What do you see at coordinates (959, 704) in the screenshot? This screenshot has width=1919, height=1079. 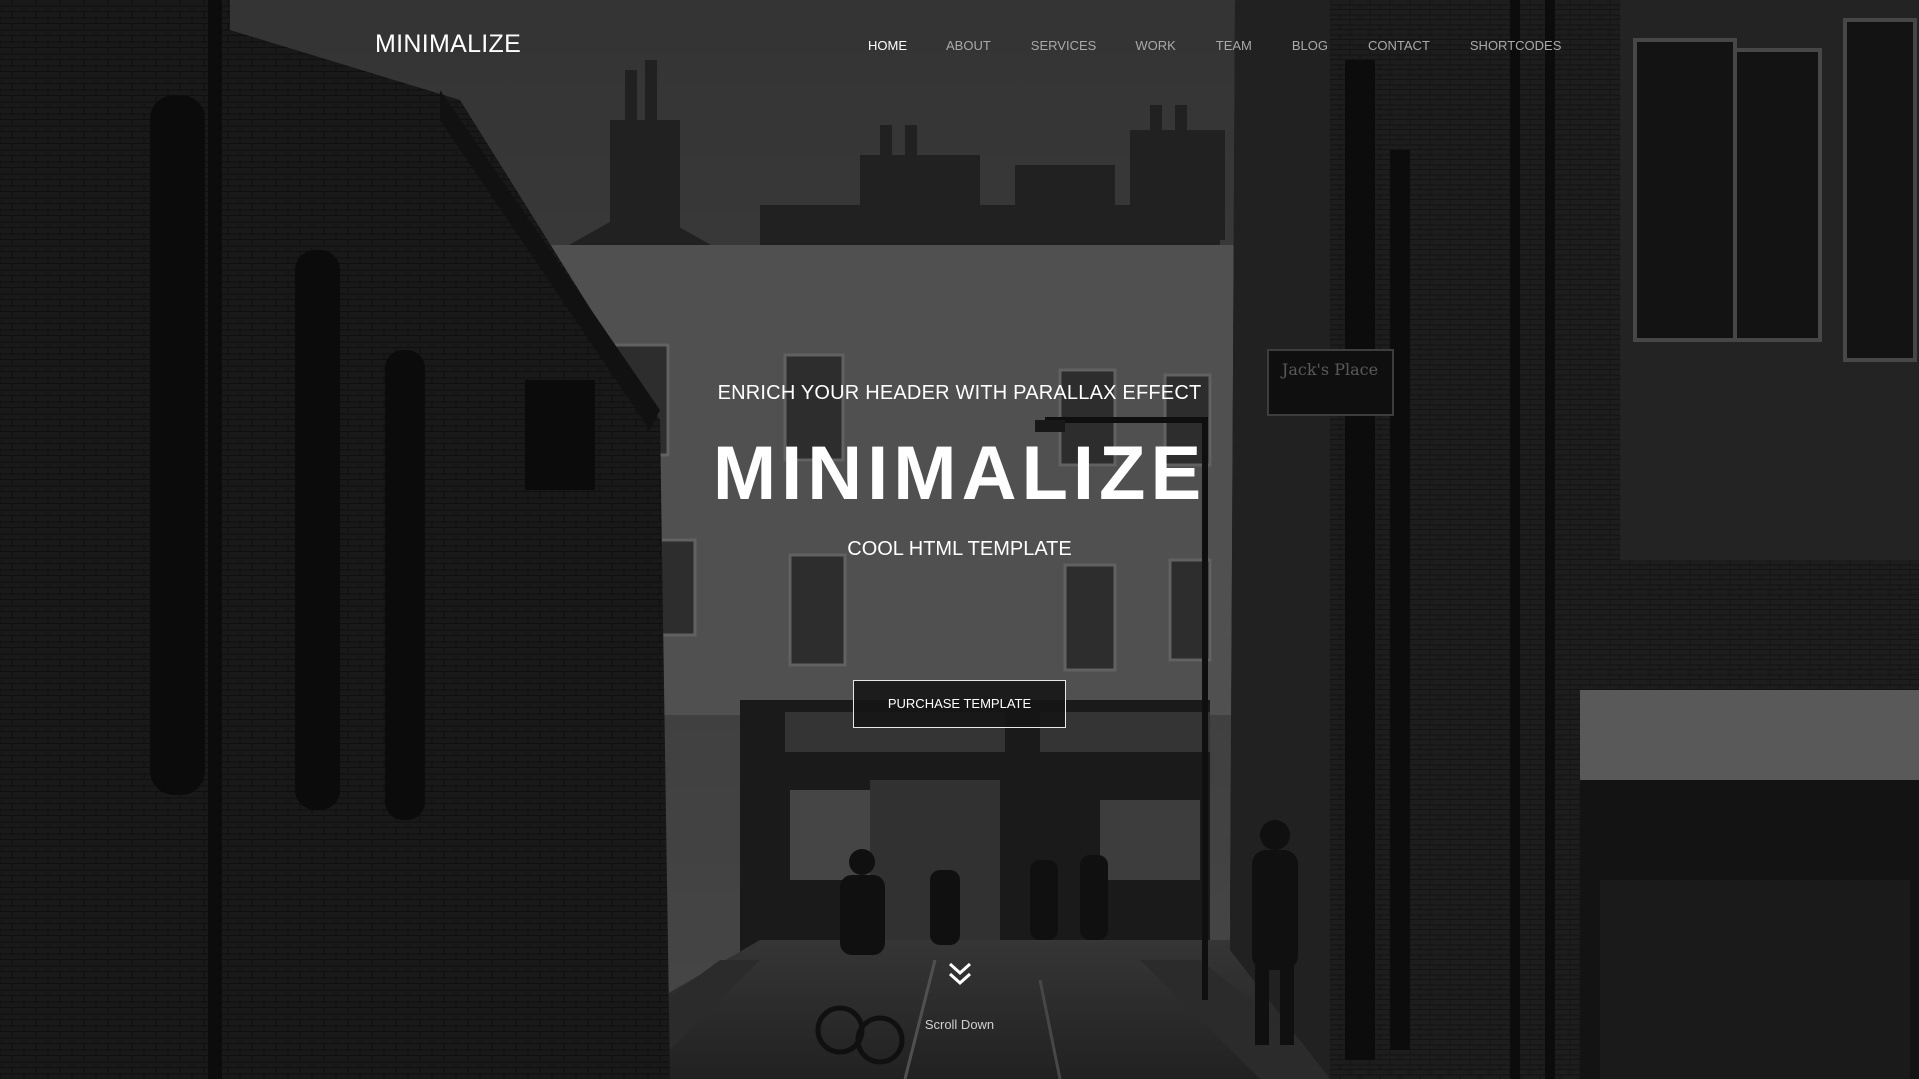 I see `purchase-template-button: PURCHASE TEMPLATE` at bounding box center [959, 704].